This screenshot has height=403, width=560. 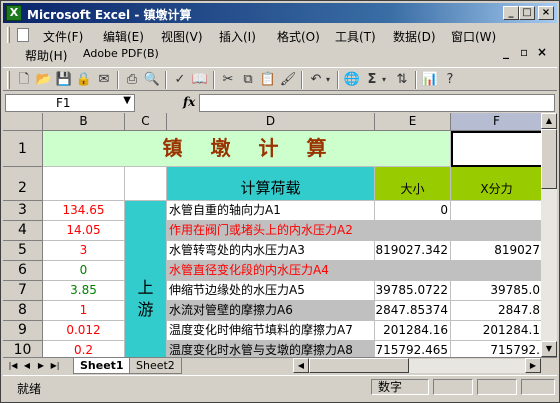 What do you see at coordinates (413, 211) in the screenshot?
I see `cell-e3: 0` at bounding box center [413, 211].